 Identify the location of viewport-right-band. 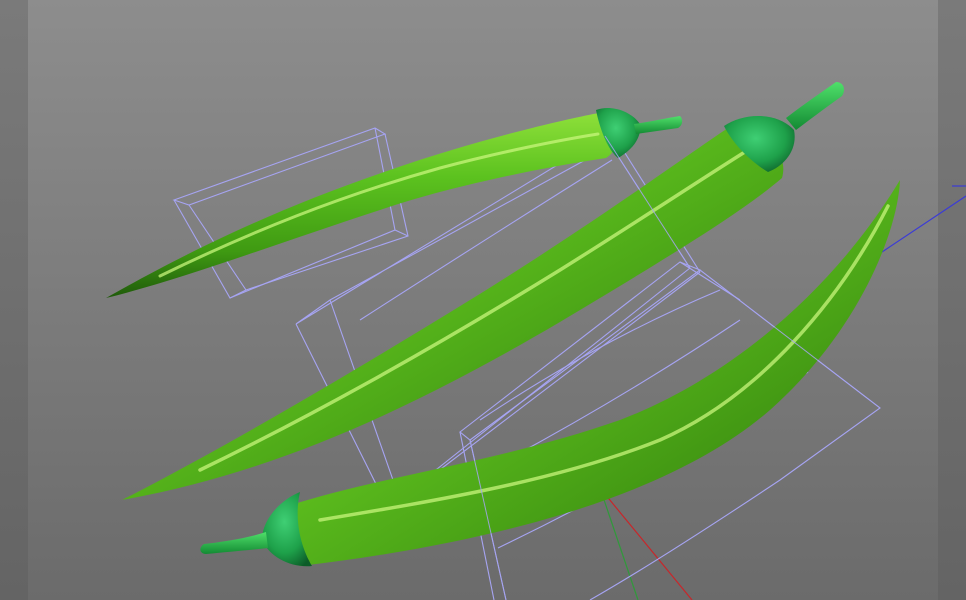
(952, 300).